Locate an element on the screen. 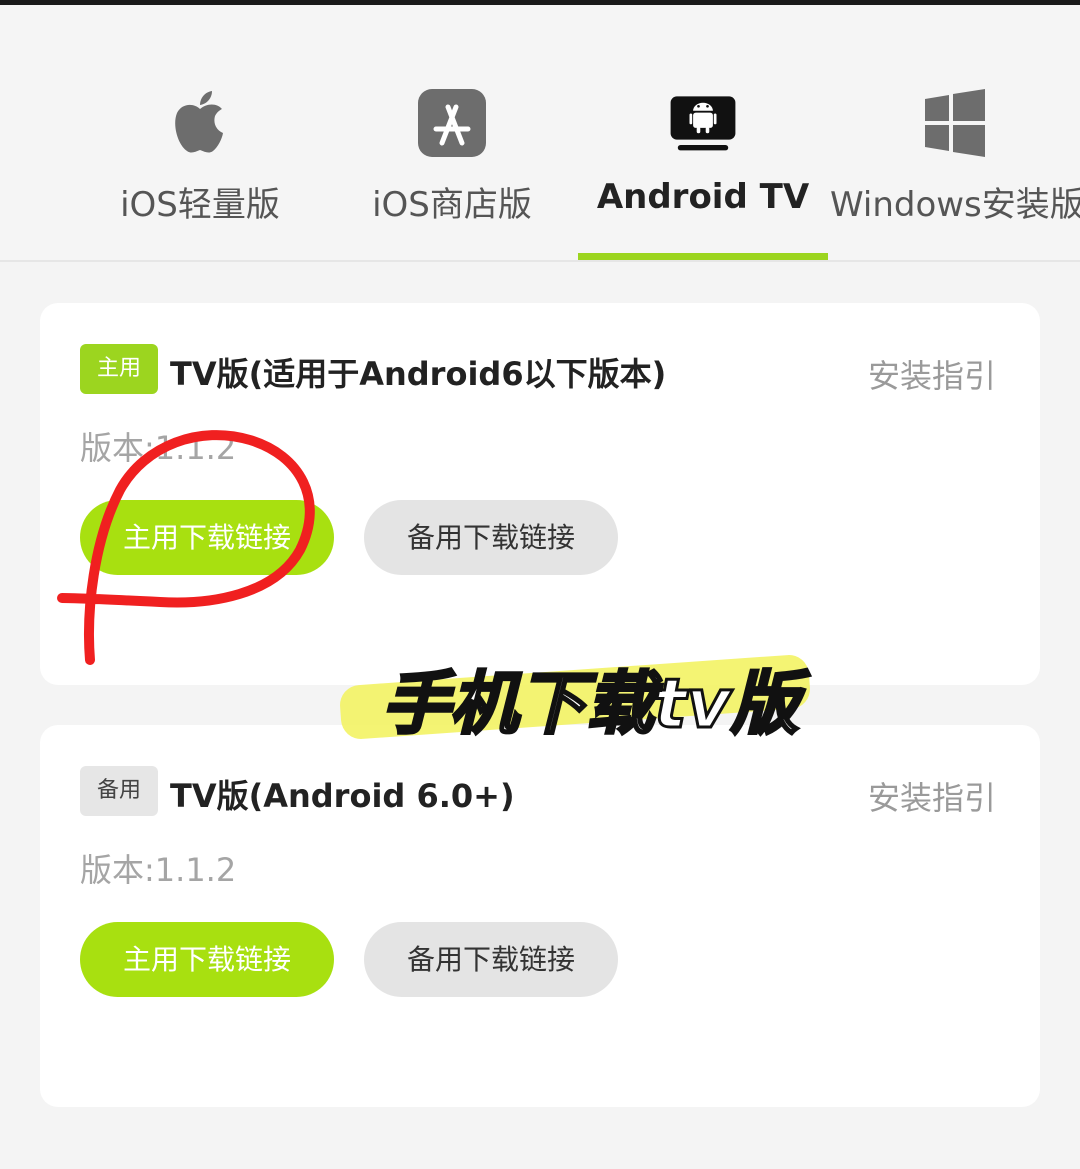 The height and width of the screenshot is (1169, 1080). active-tab-indicator is located at coordinates (703, 256).